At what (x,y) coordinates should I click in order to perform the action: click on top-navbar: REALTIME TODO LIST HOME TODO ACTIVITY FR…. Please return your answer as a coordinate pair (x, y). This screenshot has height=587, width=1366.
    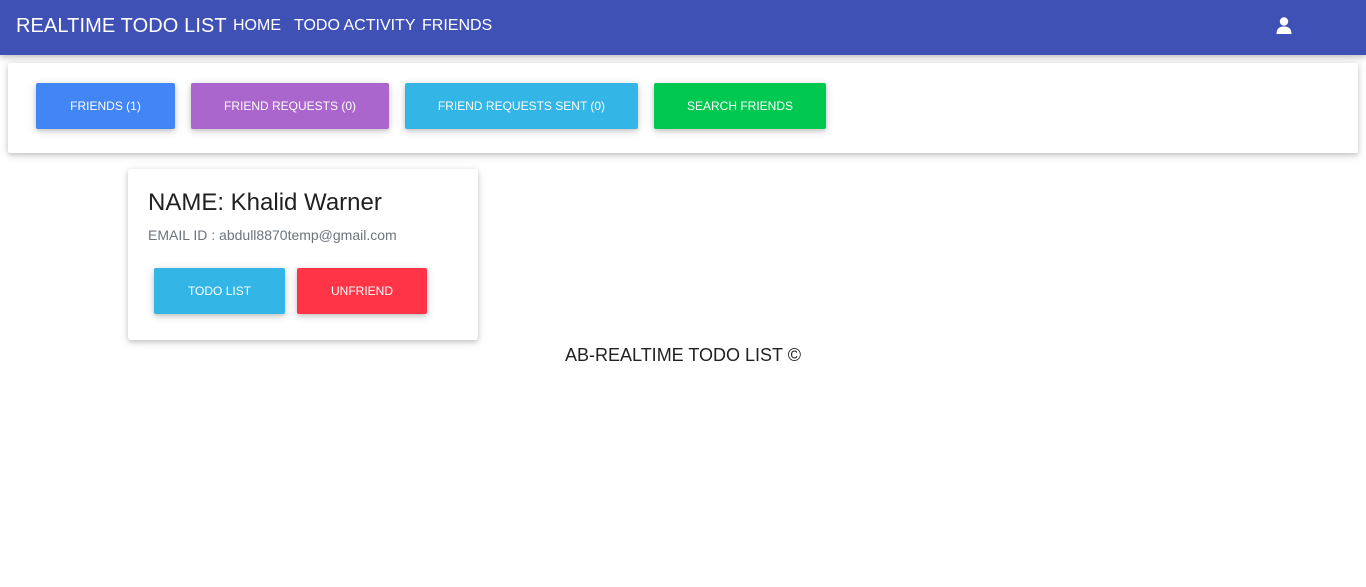
    Looking at the image, I should click on (683, 27).